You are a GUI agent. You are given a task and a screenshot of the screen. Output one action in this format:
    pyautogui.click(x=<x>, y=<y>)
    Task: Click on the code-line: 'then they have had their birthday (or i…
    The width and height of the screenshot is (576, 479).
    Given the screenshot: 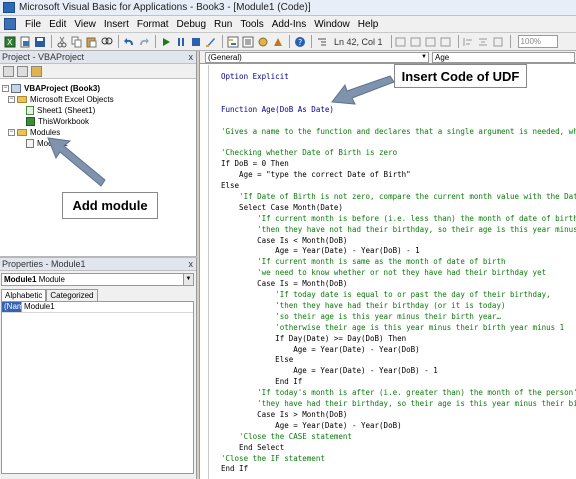 What is the action you would take?
    pyautogui.click(x=363, y=305)
    